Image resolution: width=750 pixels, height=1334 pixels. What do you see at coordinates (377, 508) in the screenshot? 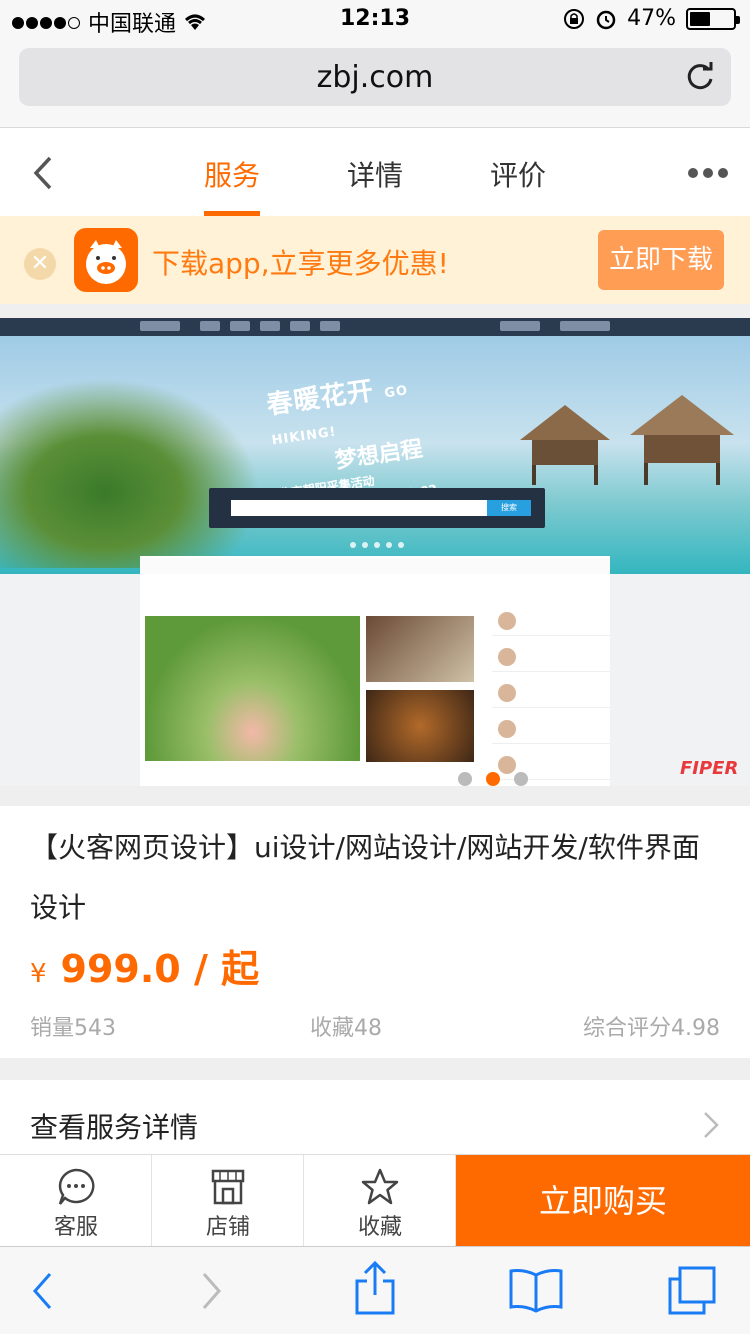
I see `preview-search-box: 搜索` at bounding box center [377, 508].